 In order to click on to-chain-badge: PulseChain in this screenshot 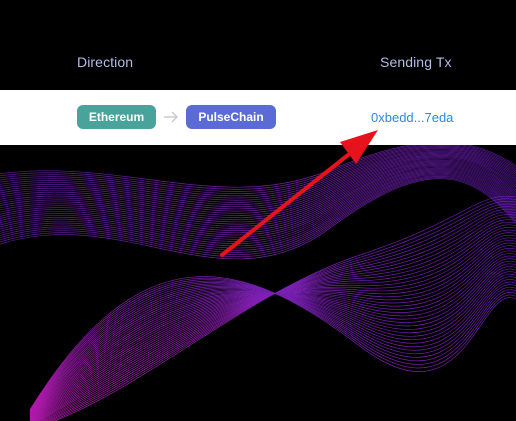, I will do `click(231, 117)`.